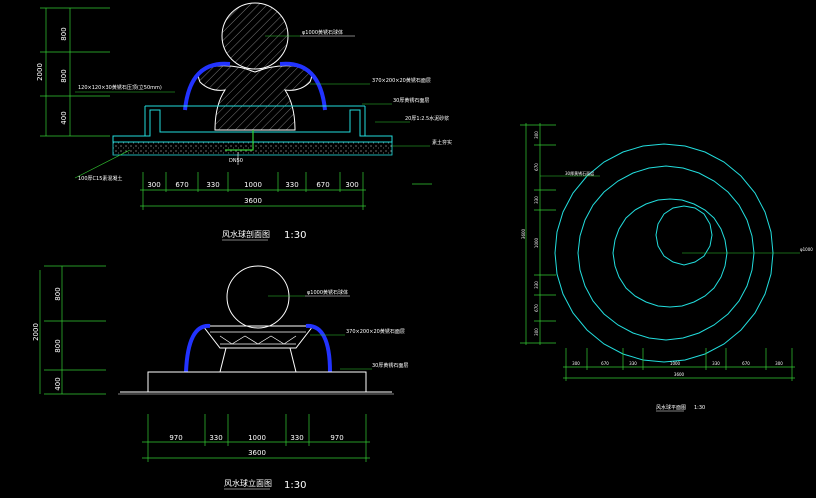 This screenshot has width=816, height=498. I want to click on plan-left-dim-3: 330, so click(536, 200).